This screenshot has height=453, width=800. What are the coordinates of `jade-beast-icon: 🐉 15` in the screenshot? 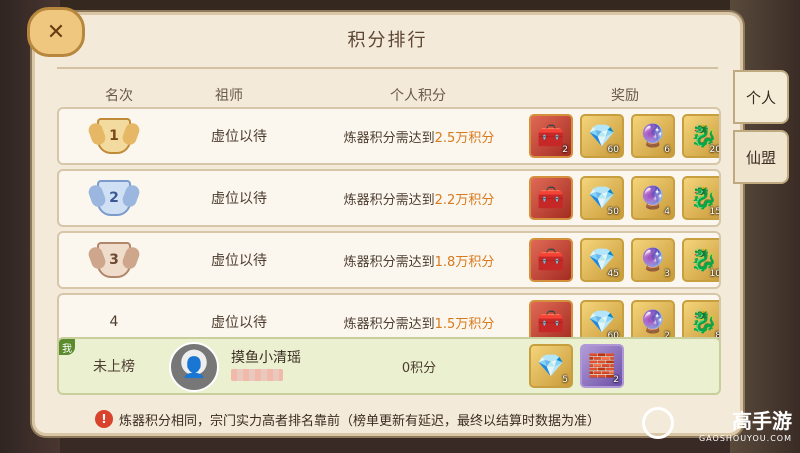 It's located at (700, 198).